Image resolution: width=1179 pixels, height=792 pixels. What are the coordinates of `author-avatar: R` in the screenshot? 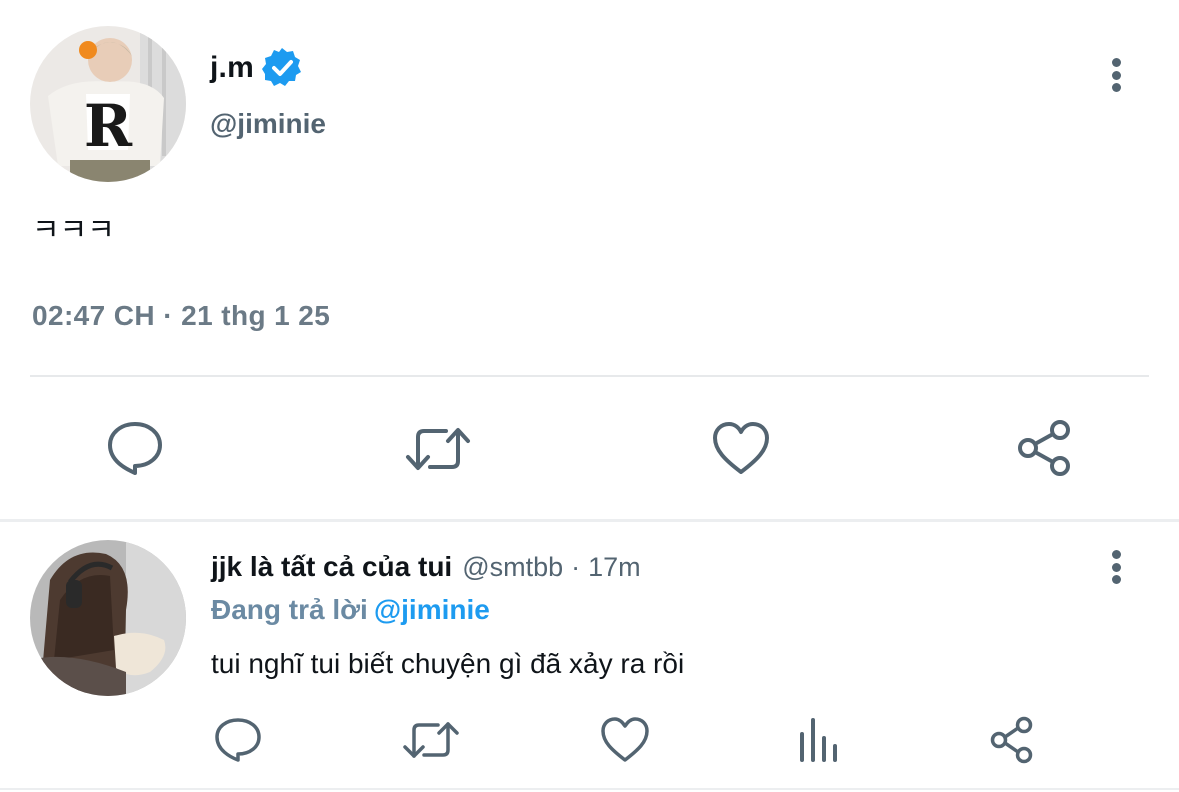 It's located at (108, 104).